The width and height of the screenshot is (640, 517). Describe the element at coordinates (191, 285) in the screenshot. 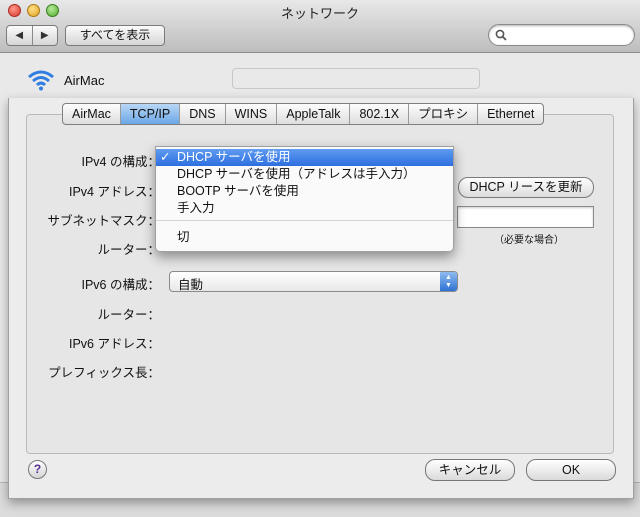

I see `ipv6-config-value: 自動` at that location.